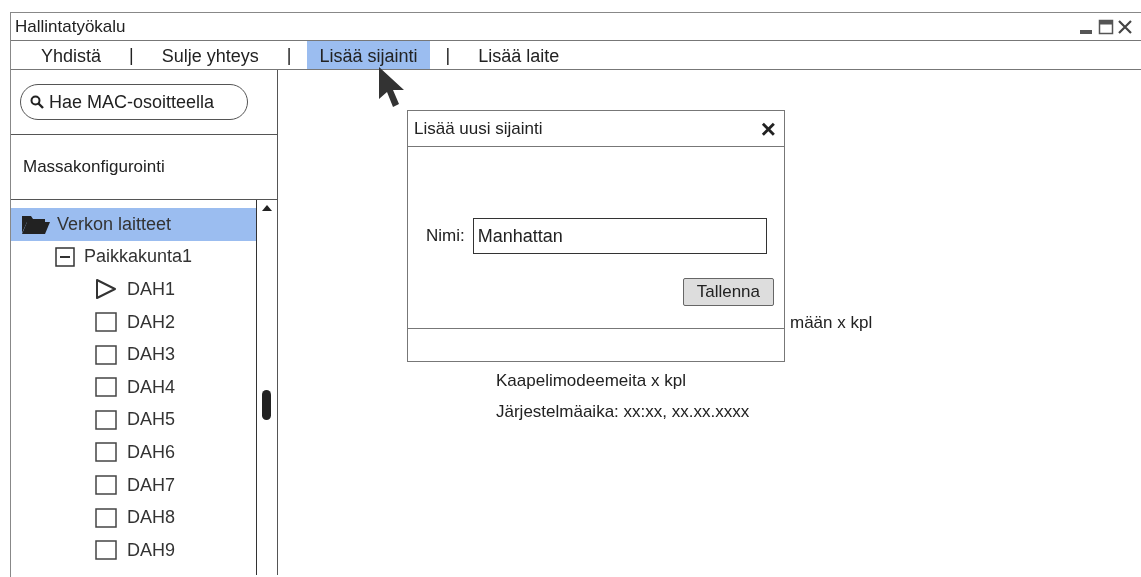 The image size is (1141, 577). I want to click on tree-item: Verkon laitteet, so click(133, 224).